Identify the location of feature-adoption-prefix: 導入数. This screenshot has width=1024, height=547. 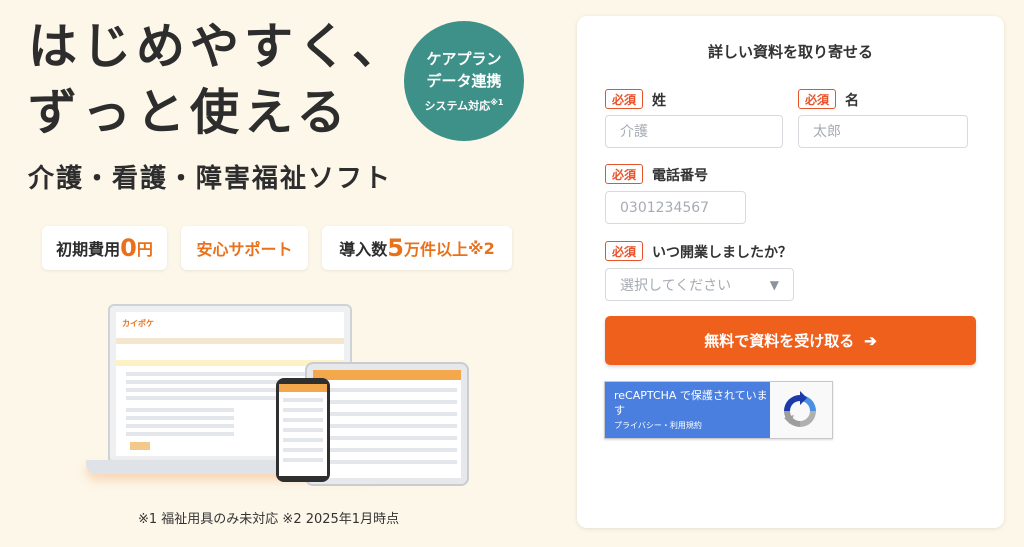
(363, 249).